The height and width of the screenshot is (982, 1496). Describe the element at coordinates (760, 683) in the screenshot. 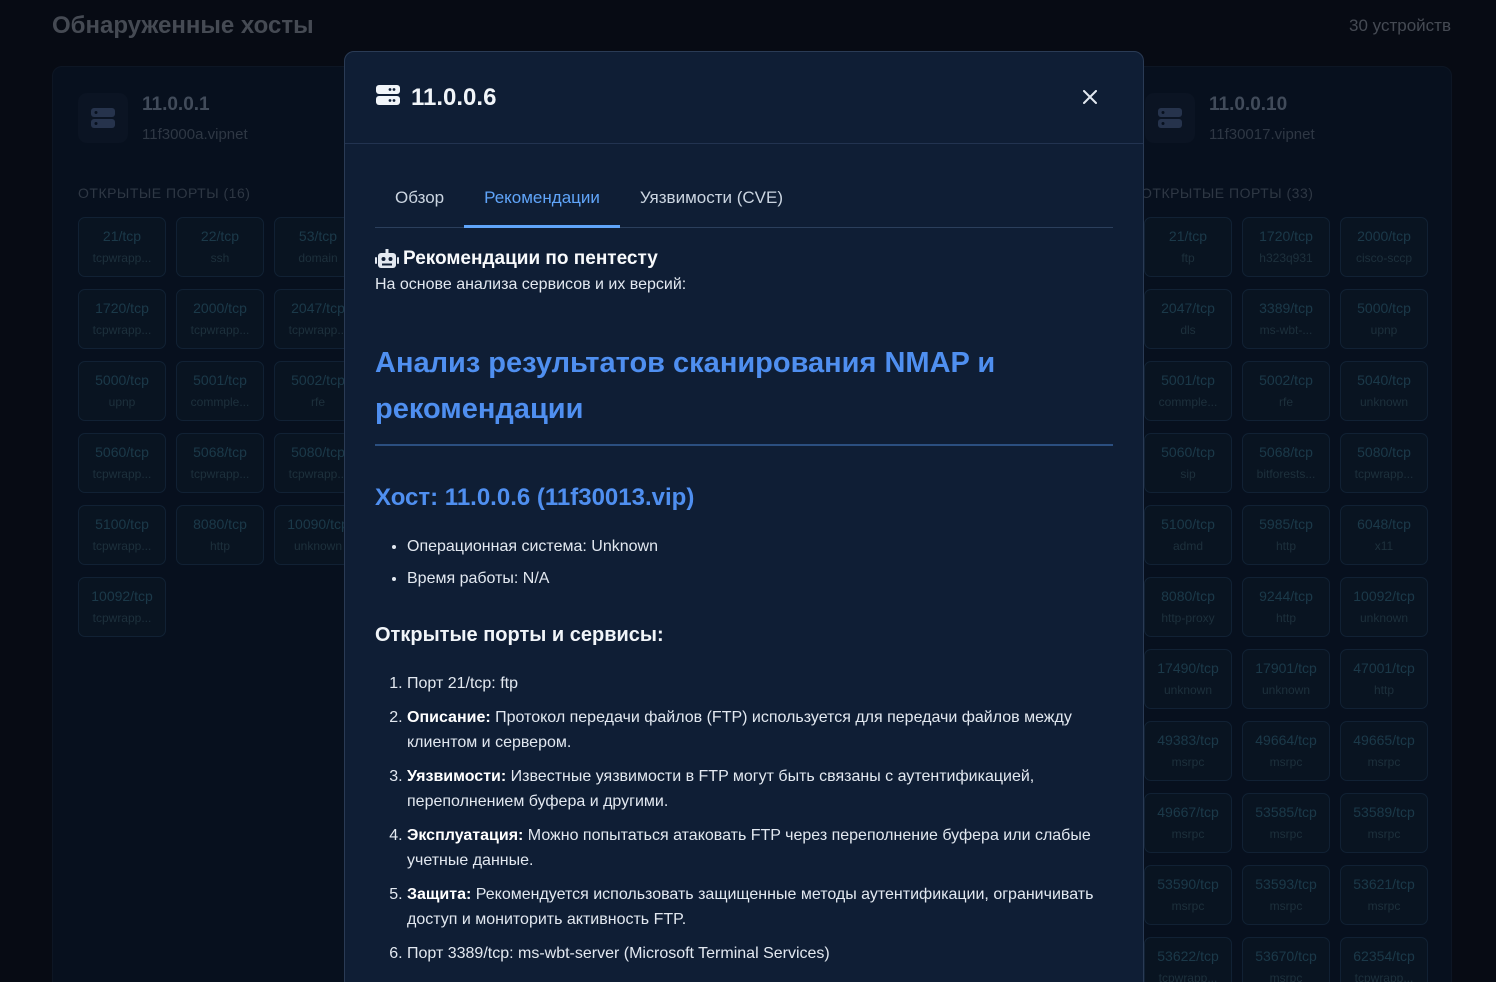

I see `list-item: Порт 21/tcp: ftp` at that location.